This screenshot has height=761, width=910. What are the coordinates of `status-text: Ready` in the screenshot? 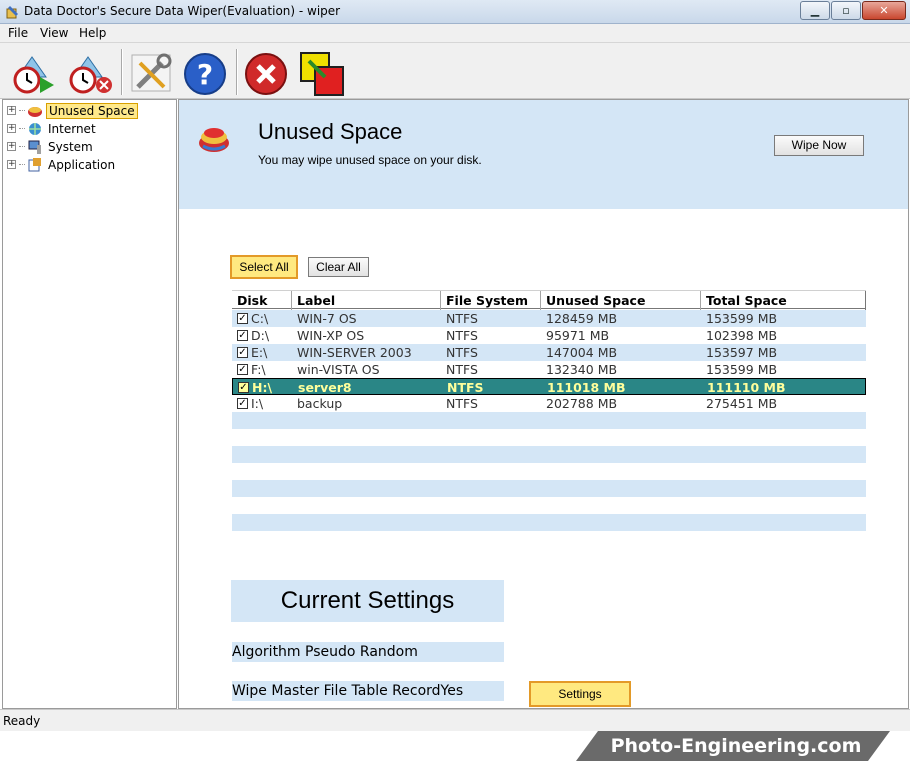 It's located at (22, 721).